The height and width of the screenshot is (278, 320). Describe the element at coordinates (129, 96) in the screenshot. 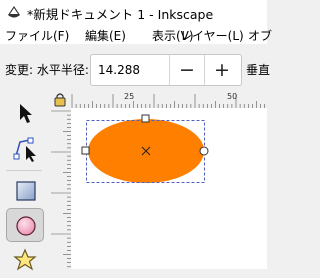

I see `ruler-label: 25` at that location.